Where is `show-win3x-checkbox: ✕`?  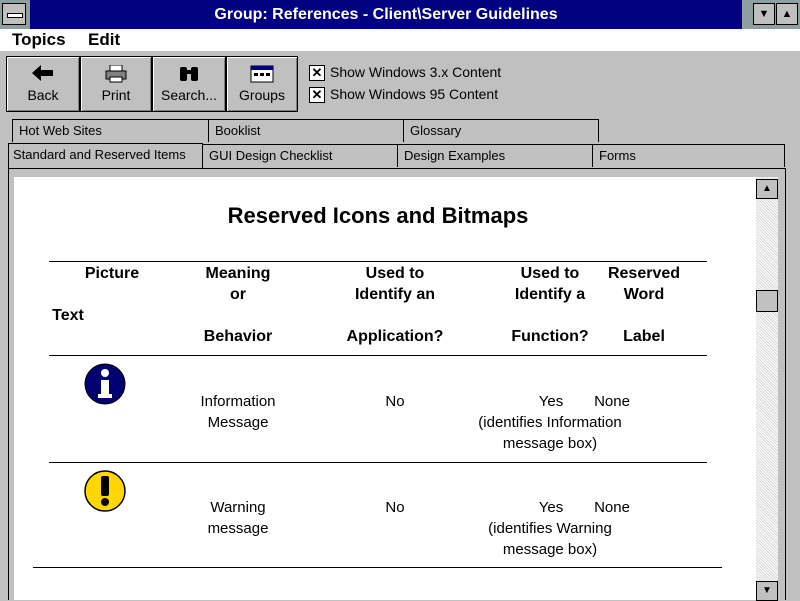 show-win3x-checkbox: ✕ is located at coordinates (317, 73).